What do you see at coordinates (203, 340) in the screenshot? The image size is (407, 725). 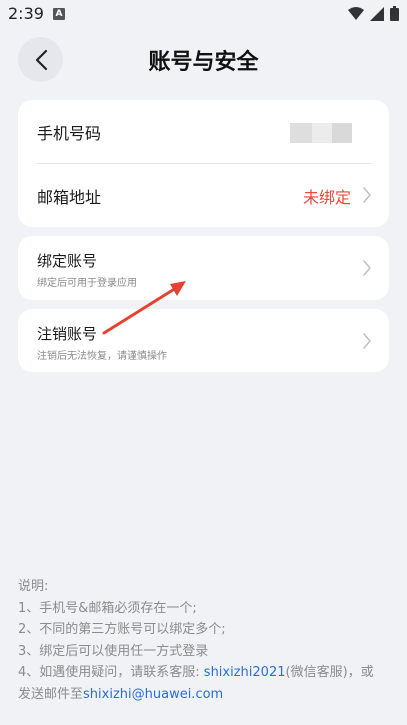 I see `cancel-account-item: 注销账号 注销后无法恢复，请谨慎操作` at bounding box center [203, 340].